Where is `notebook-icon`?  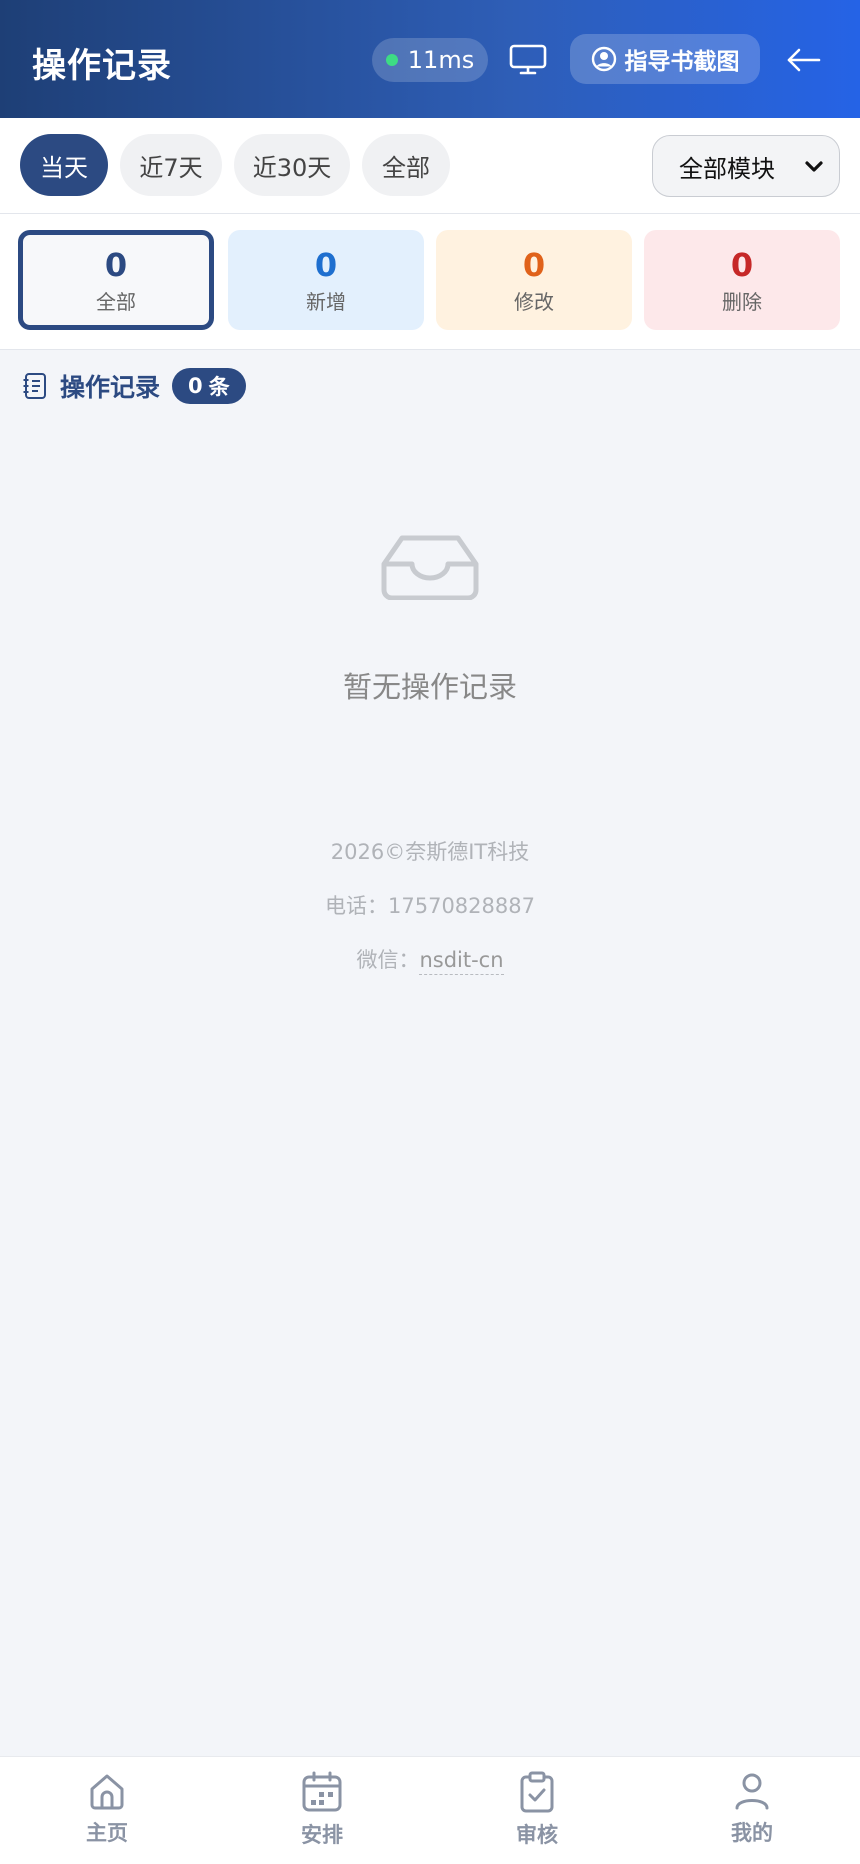 notebook-icon is located at coordinates (34, 386).